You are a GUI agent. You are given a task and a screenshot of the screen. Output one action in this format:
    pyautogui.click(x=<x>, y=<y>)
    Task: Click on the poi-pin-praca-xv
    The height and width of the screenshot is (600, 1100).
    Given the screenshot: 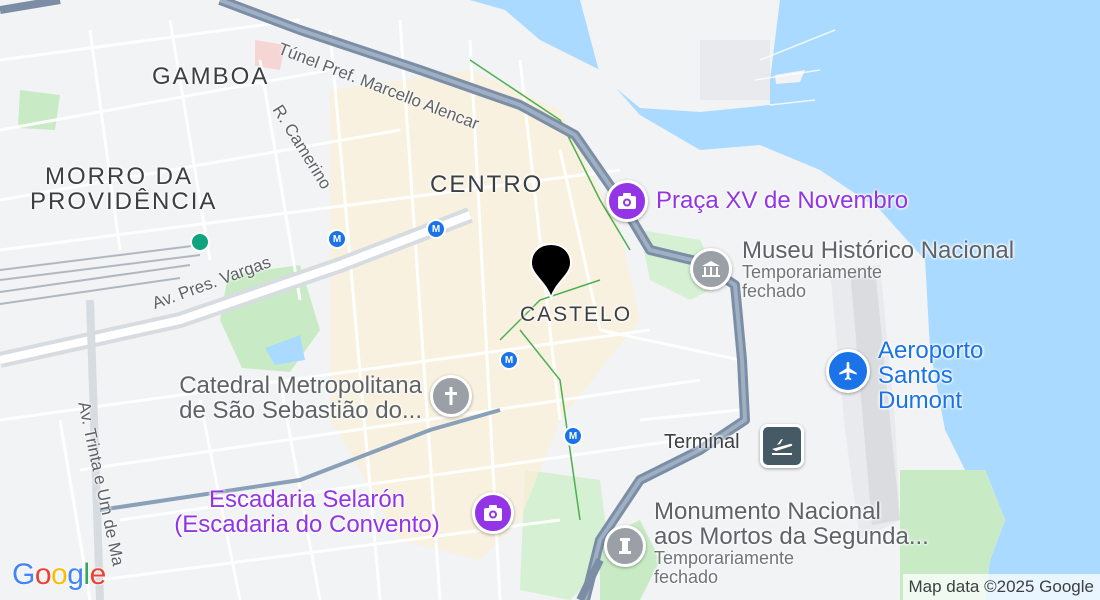 What is the action you would take?
    pyautogui.click(x=627, y=201)
    